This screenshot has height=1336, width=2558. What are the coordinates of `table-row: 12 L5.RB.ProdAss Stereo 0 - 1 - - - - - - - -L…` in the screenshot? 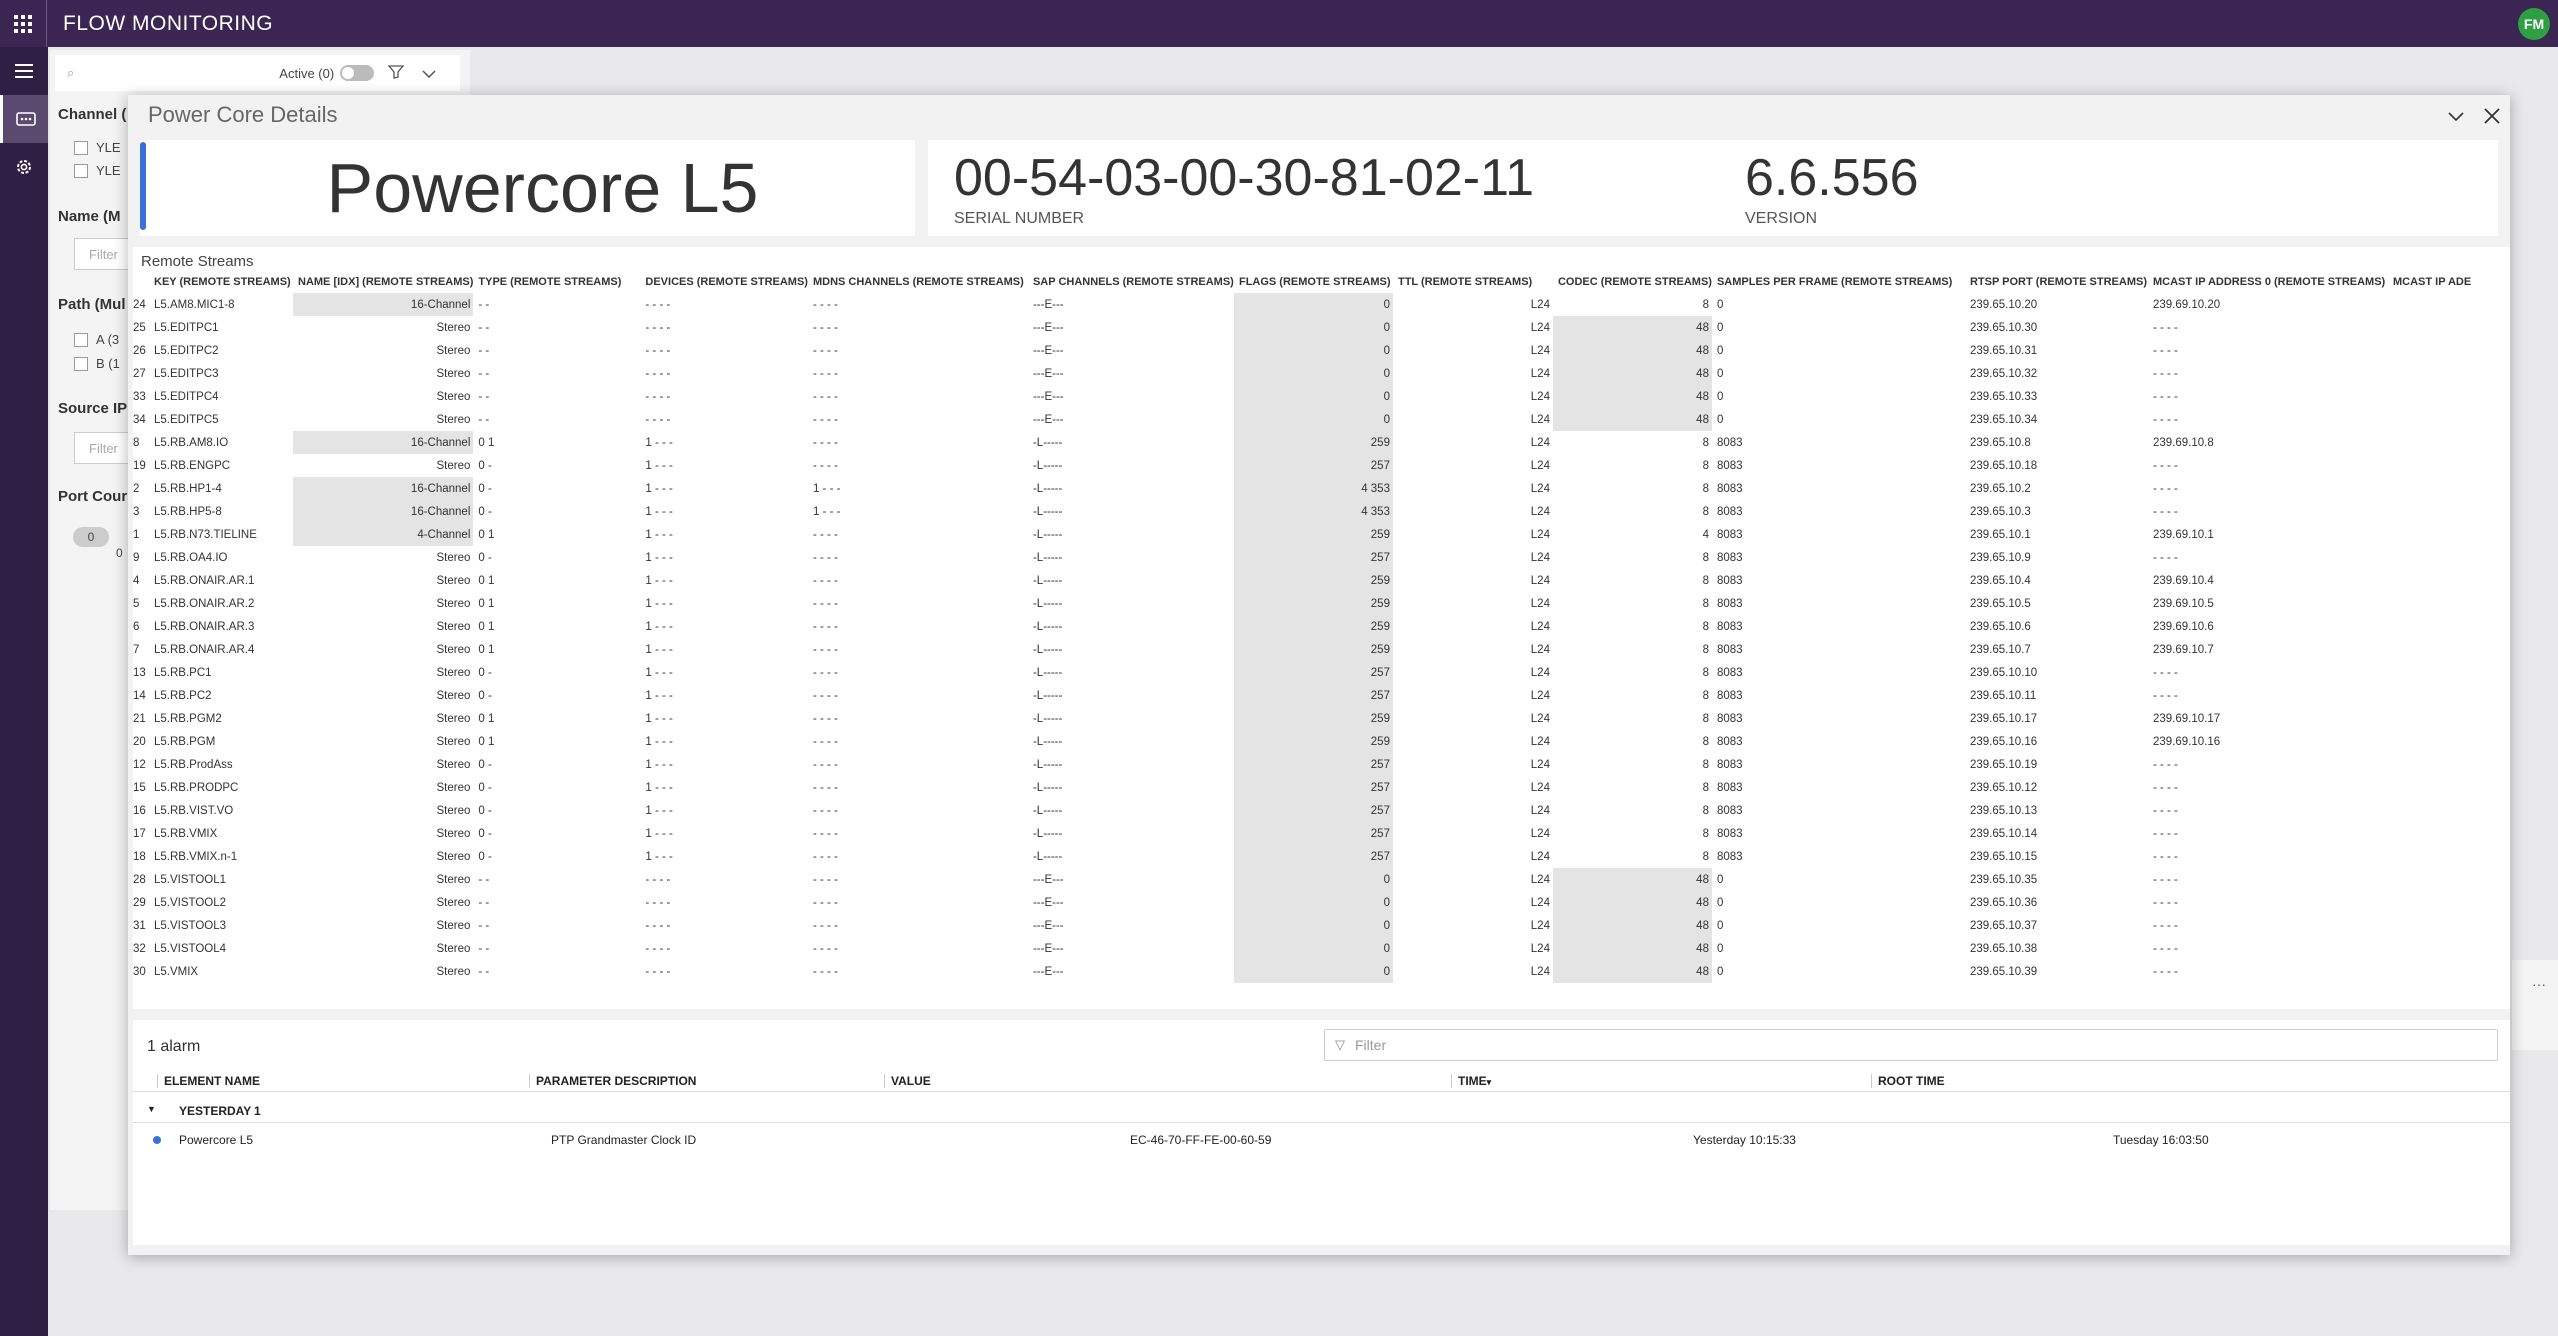 It's located at (1320, 764).